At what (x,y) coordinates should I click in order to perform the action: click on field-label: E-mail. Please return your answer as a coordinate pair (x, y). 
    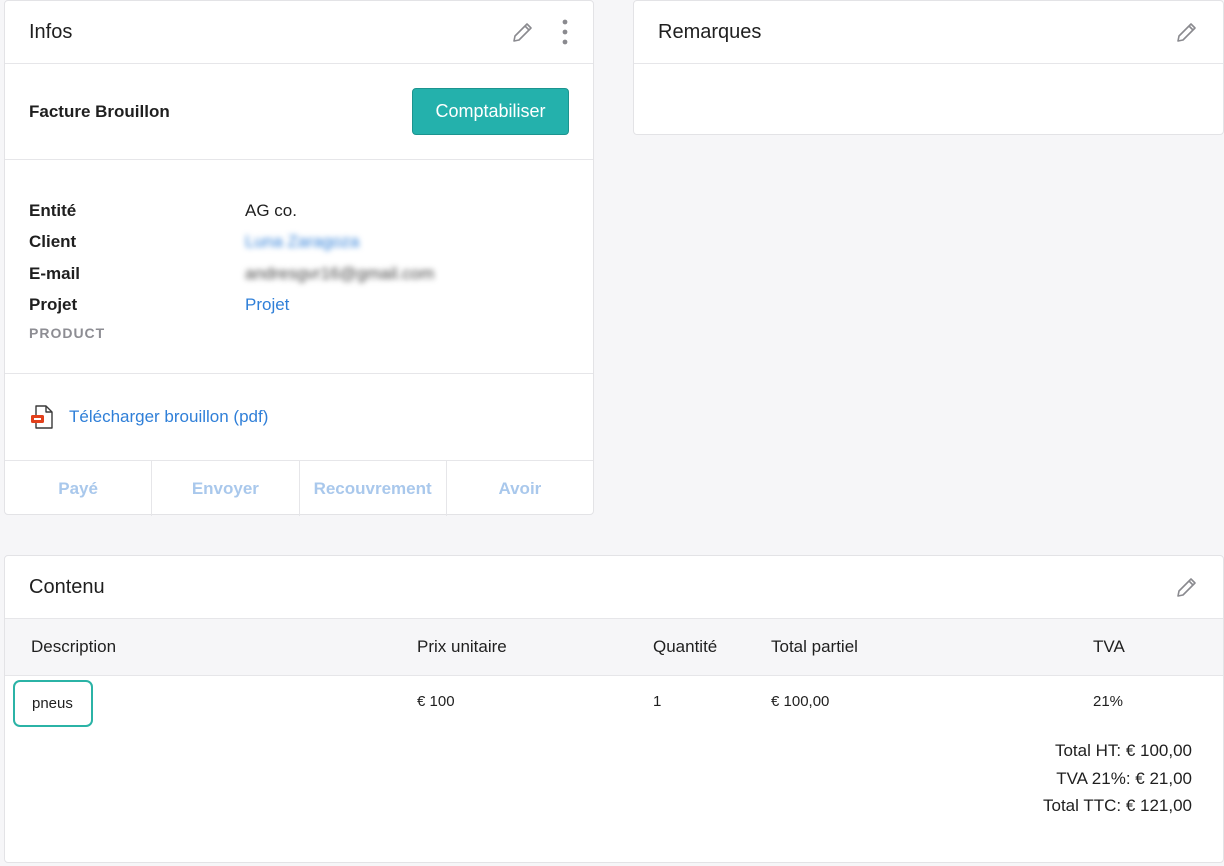
    Looking at the image, I should click on (55, 273).